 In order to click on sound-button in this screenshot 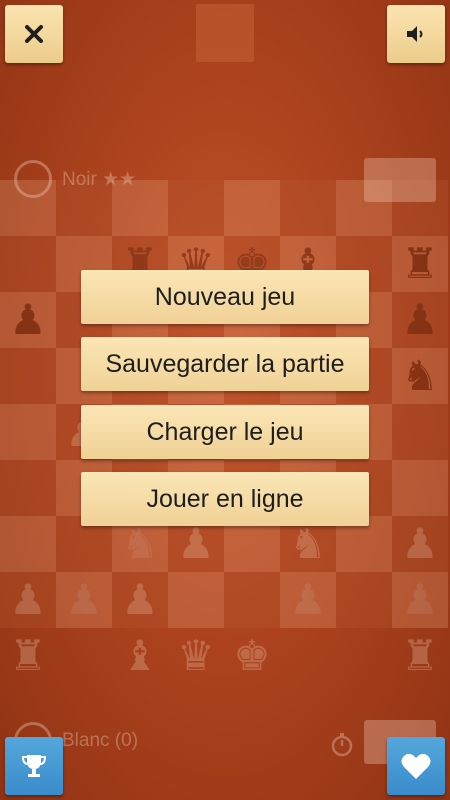, I will do `click(416, 34)`.